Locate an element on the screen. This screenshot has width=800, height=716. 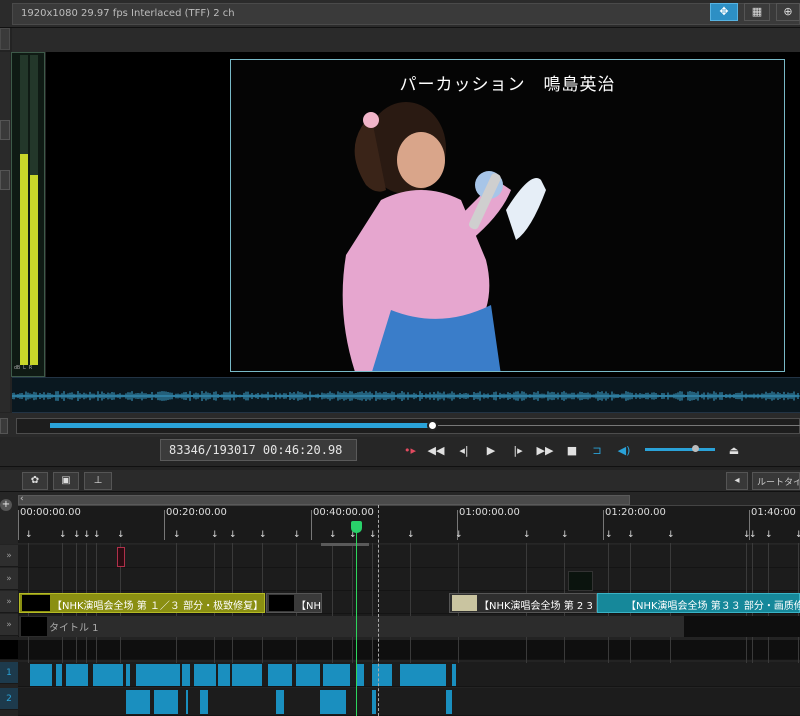
play-button: ▶ is located at coordinates (491, 451).